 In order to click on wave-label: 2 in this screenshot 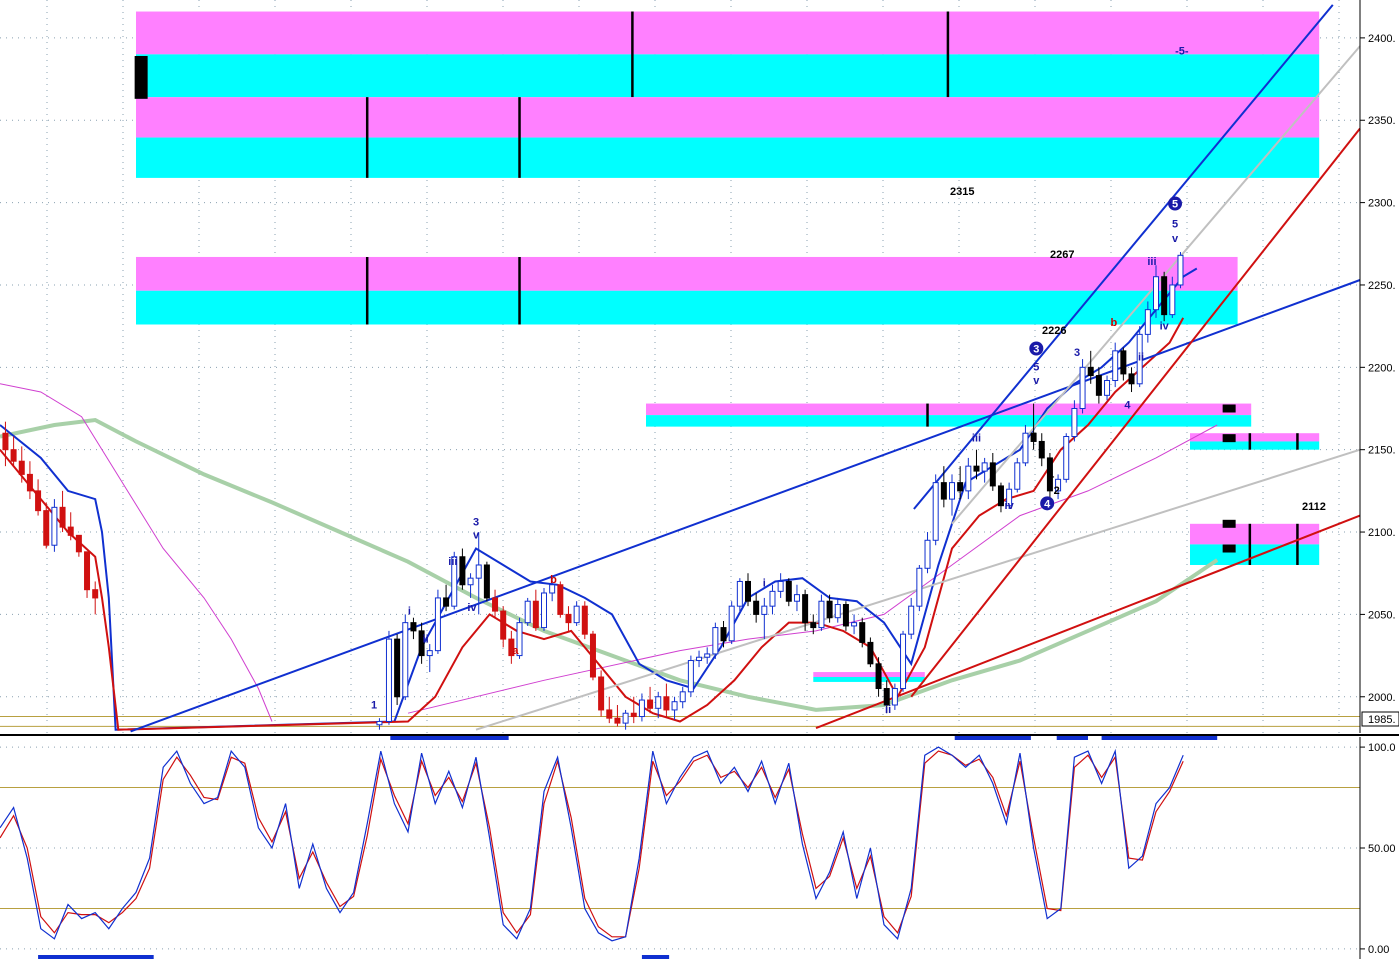, I will do `click(1057, 491)`.